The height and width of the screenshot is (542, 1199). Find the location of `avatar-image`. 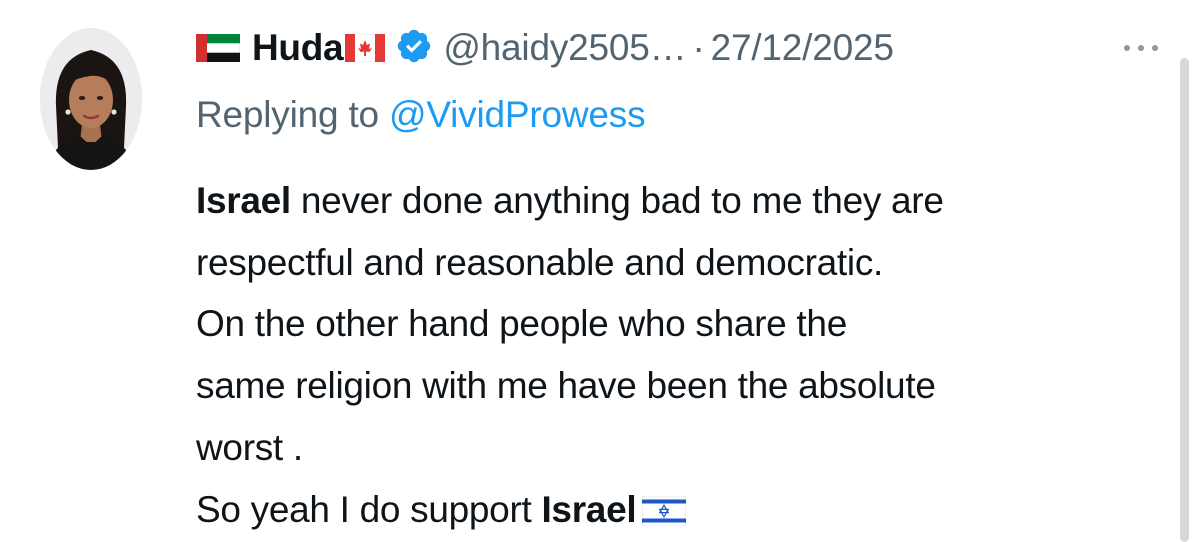

avatar-image is located at coordinates (91, 99).